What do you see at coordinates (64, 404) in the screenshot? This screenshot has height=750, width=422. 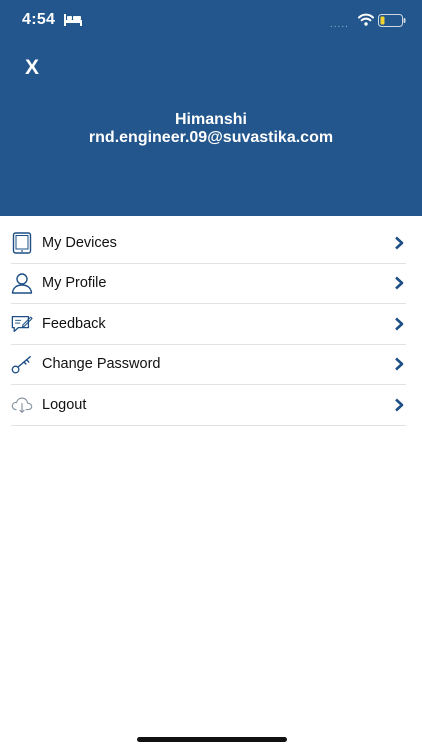 I see `menu-item-label: Logout` at bounding box center [64, 404].